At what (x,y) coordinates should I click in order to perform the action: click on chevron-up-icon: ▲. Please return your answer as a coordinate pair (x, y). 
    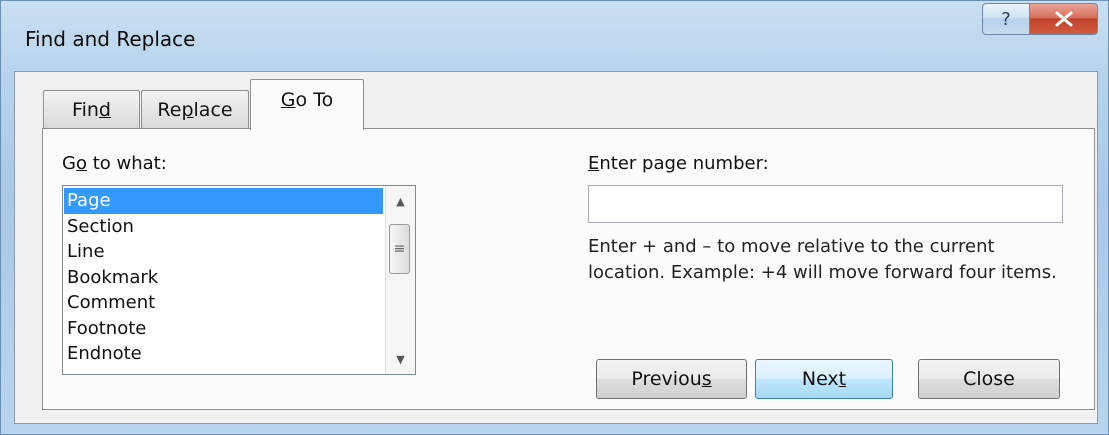
    Looking at the image, I should click on (400, 201).